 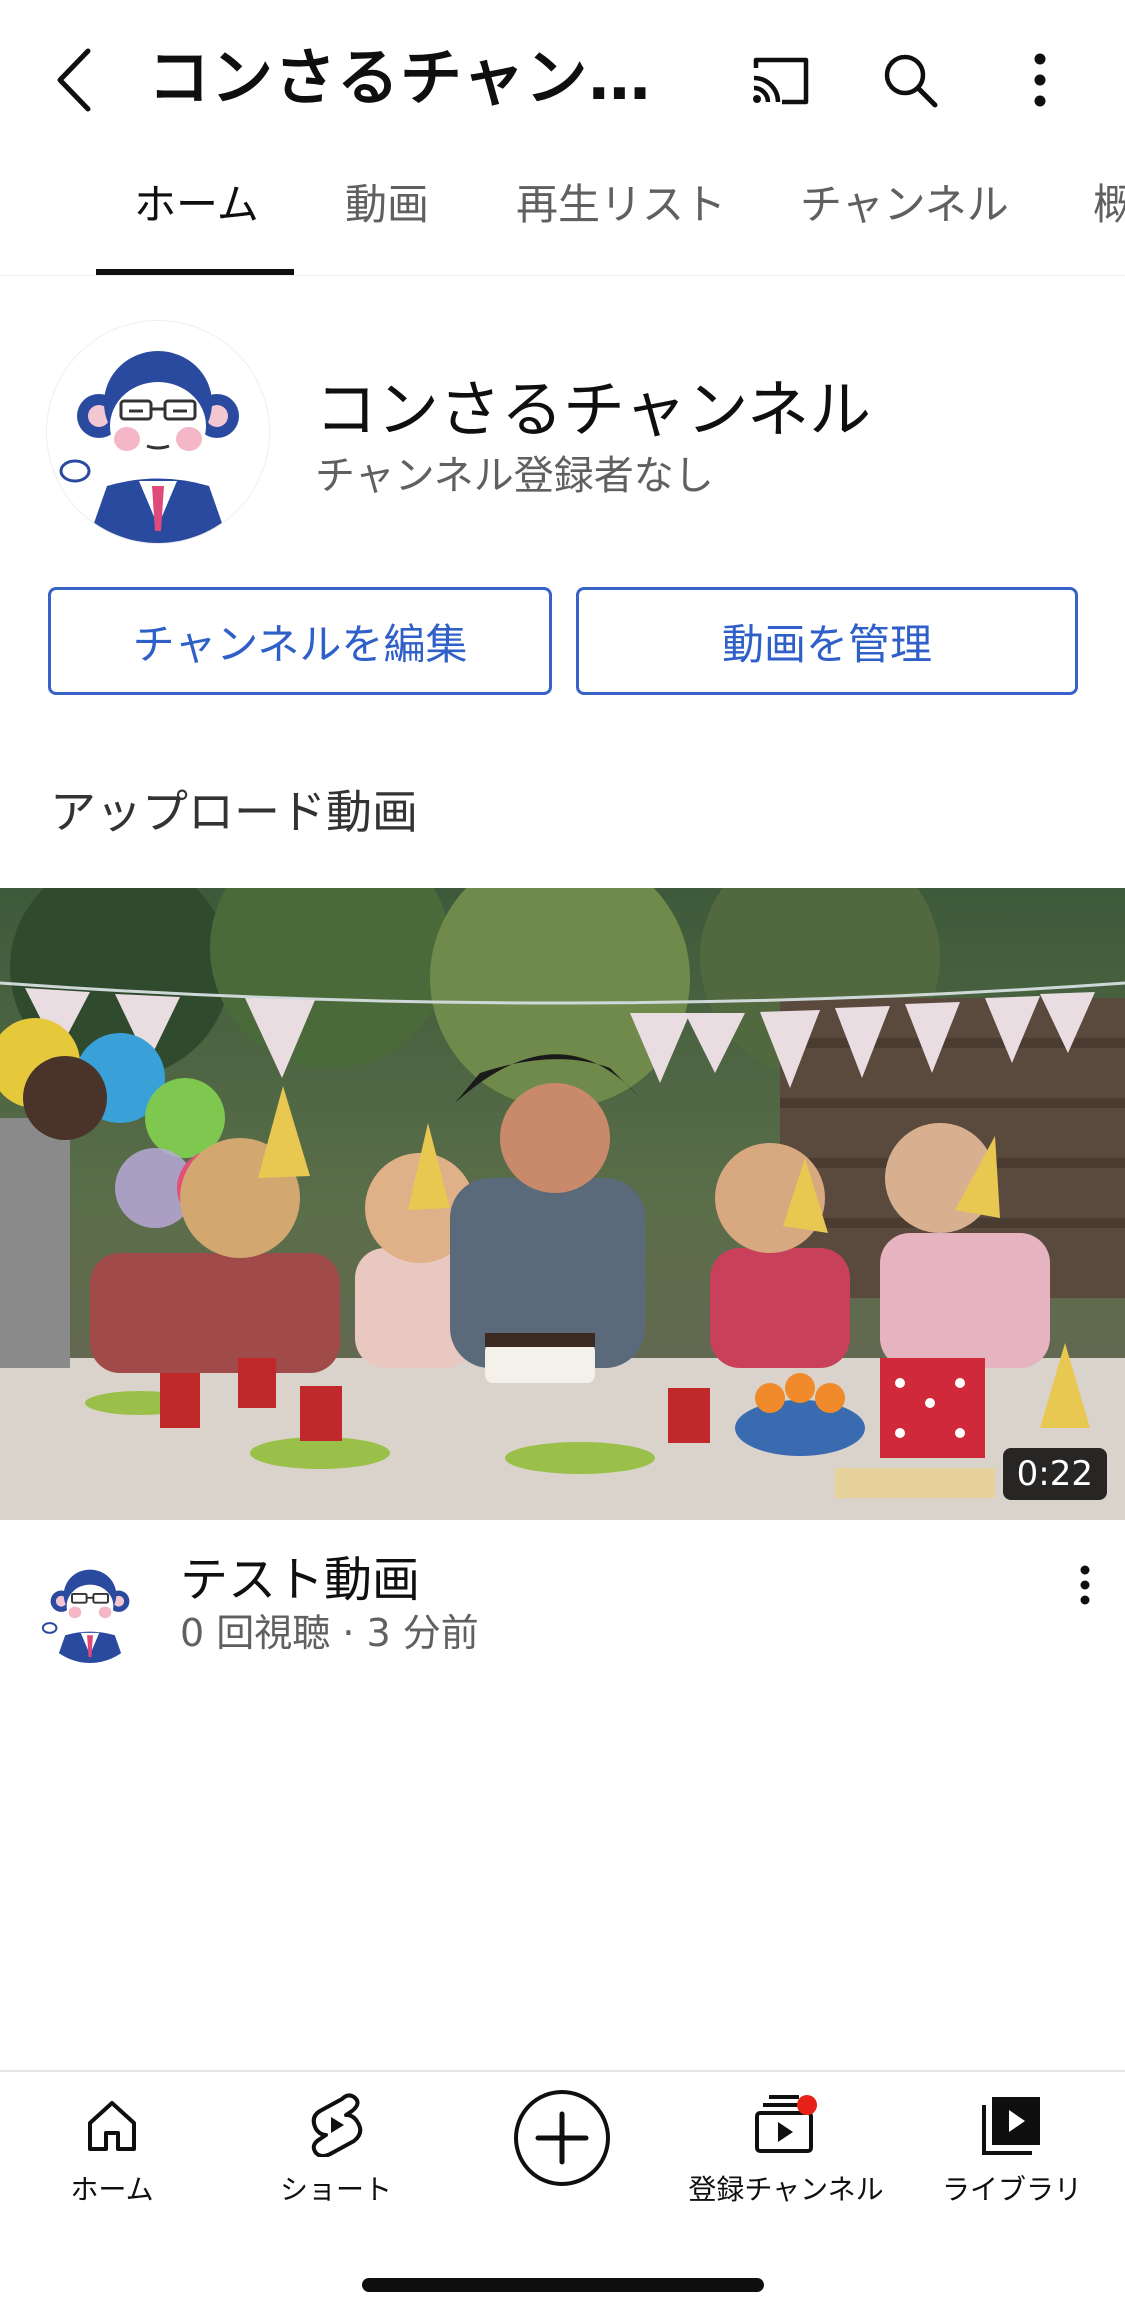 I want to click on nav-library: ライブラリ, so click(x=1012, y=2149).